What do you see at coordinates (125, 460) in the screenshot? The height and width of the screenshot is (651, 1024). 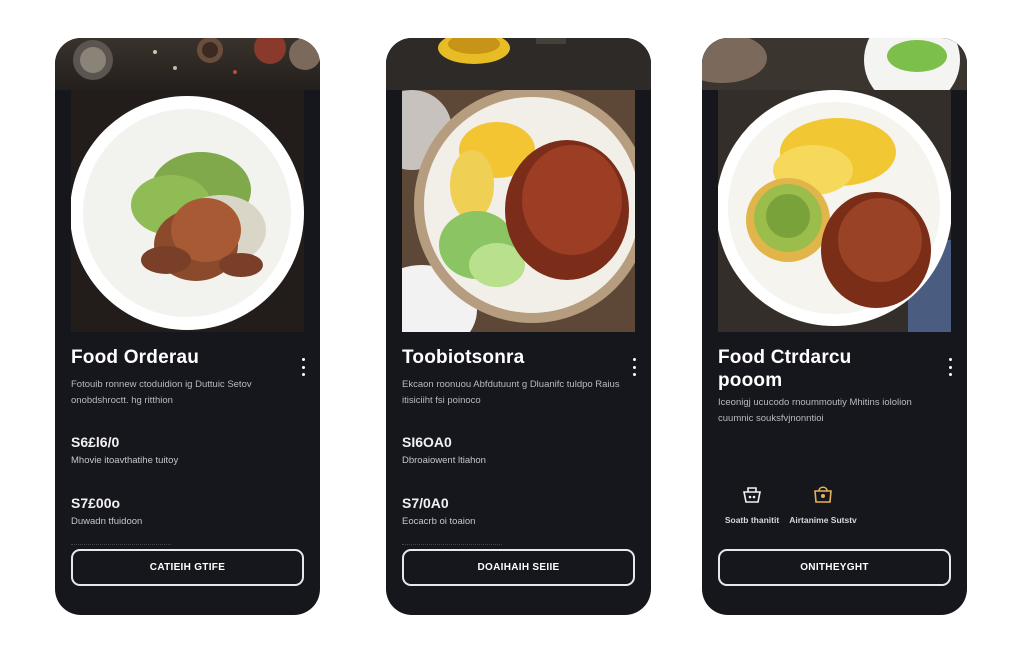 I see `price-label: Mhovie itoavthatihe tuitoy` at bounding box center [125, 460].